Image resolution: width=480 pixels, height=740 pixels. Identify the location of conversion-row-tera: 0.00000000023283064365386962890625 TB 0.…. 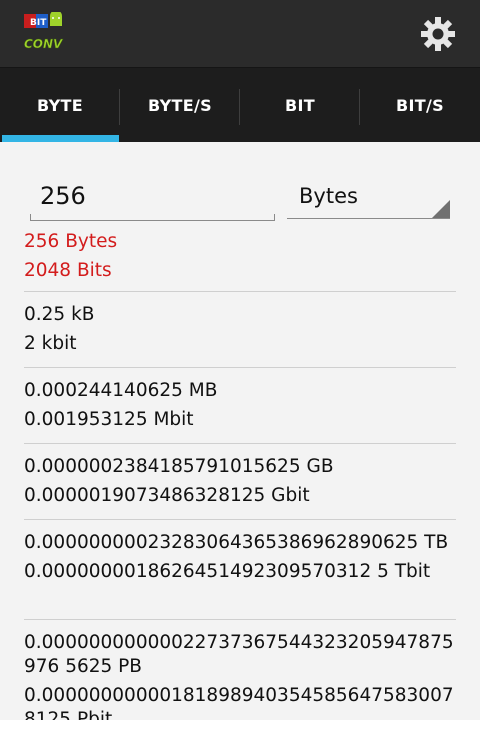
(240, 554).